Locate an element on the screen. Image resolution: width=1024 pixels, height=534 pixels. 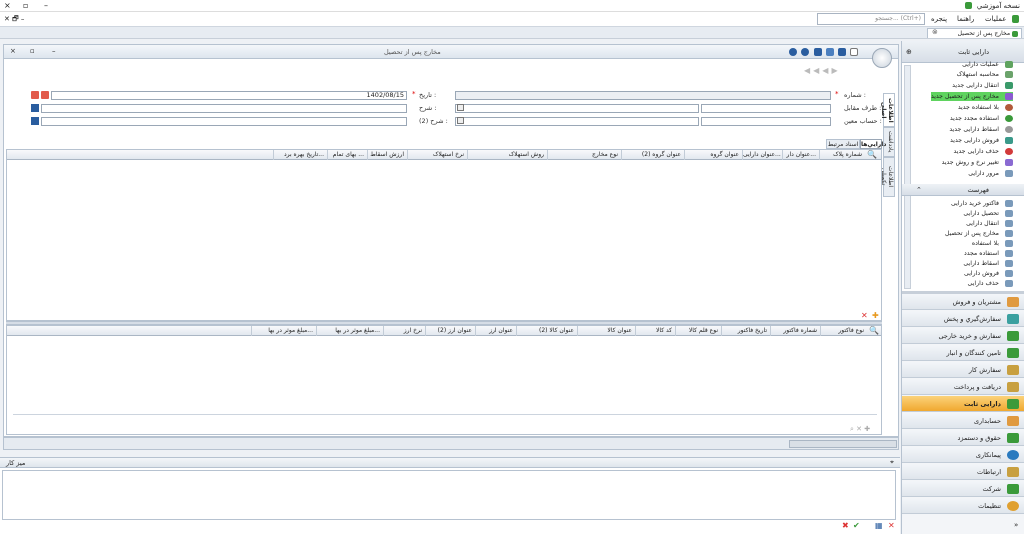
col-invoice-type: نوع فاکتور is located at coordinates (843, 331).